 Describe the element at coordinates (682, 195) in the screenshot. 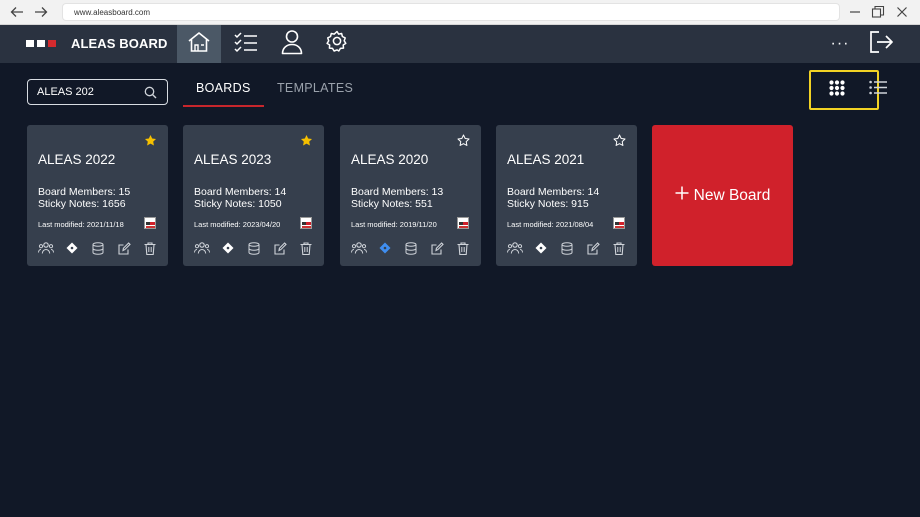

I see `plus-icon` at that location.